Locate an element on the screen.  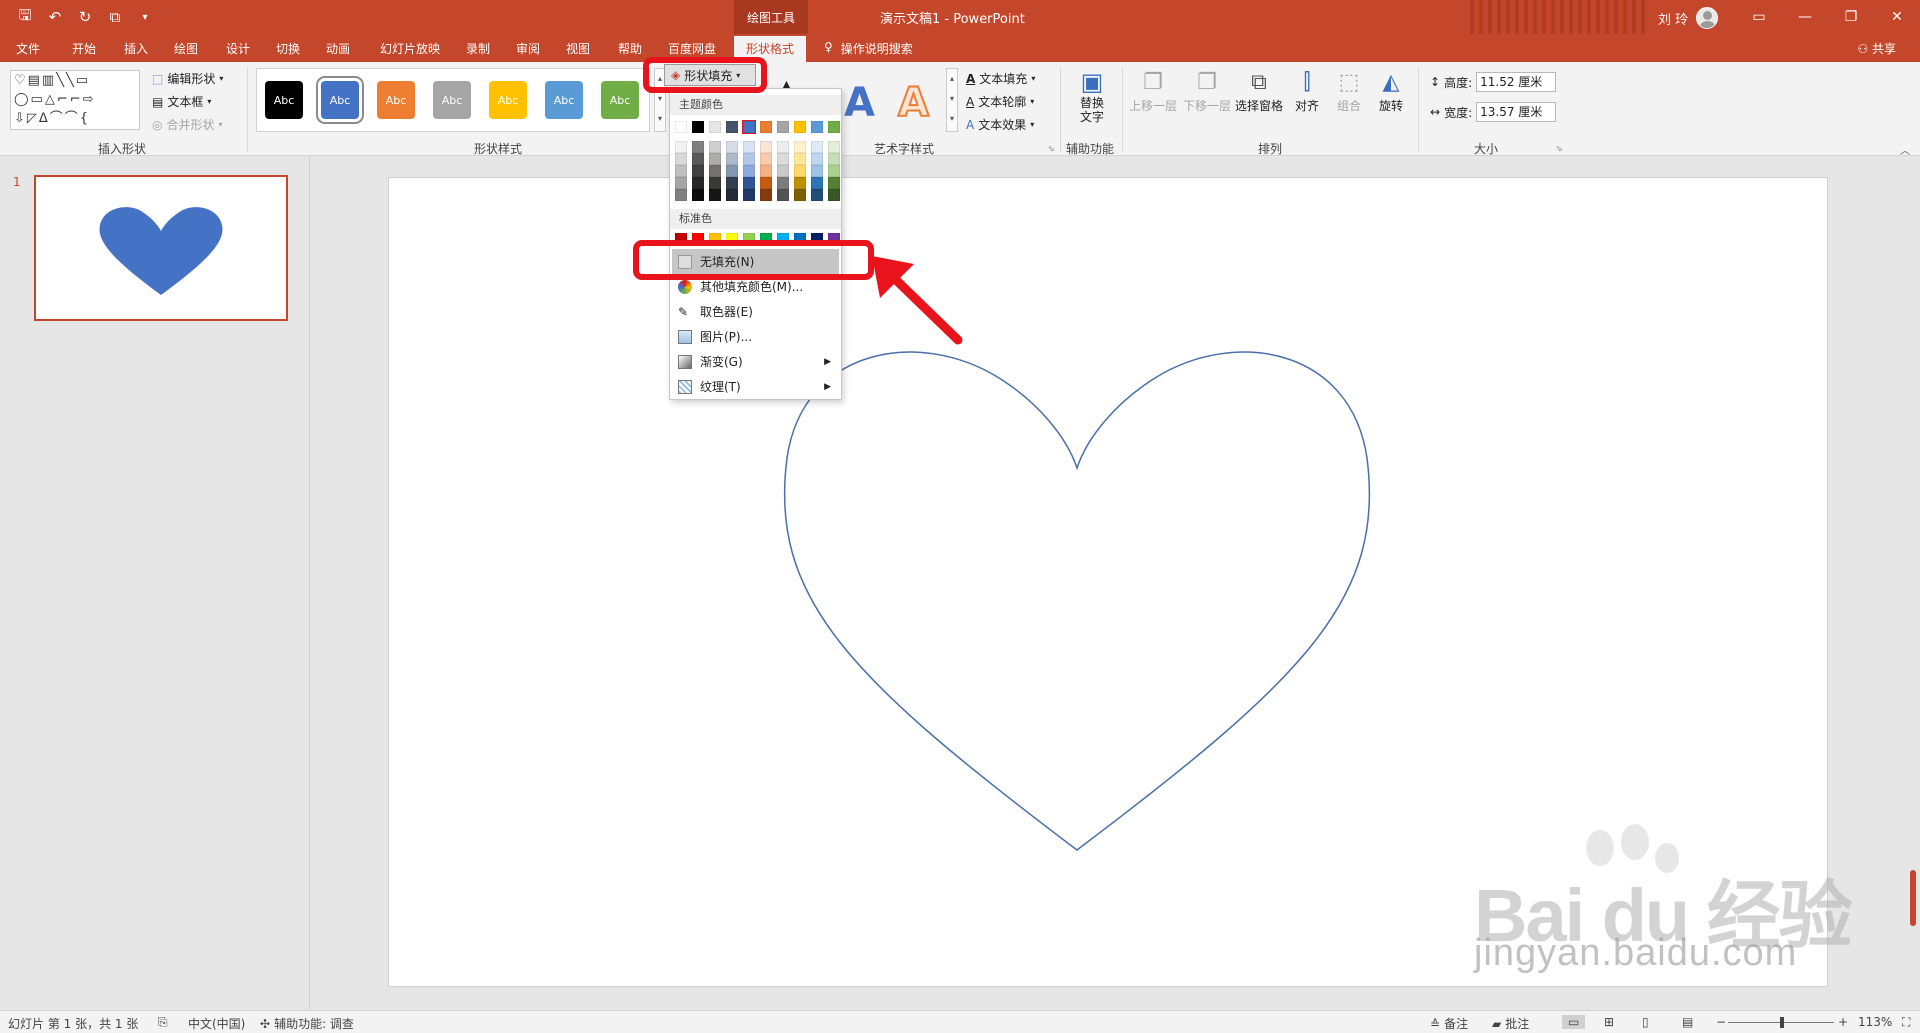
align-button: ⫿ 对齐 is located at coordinates (1307, 92).